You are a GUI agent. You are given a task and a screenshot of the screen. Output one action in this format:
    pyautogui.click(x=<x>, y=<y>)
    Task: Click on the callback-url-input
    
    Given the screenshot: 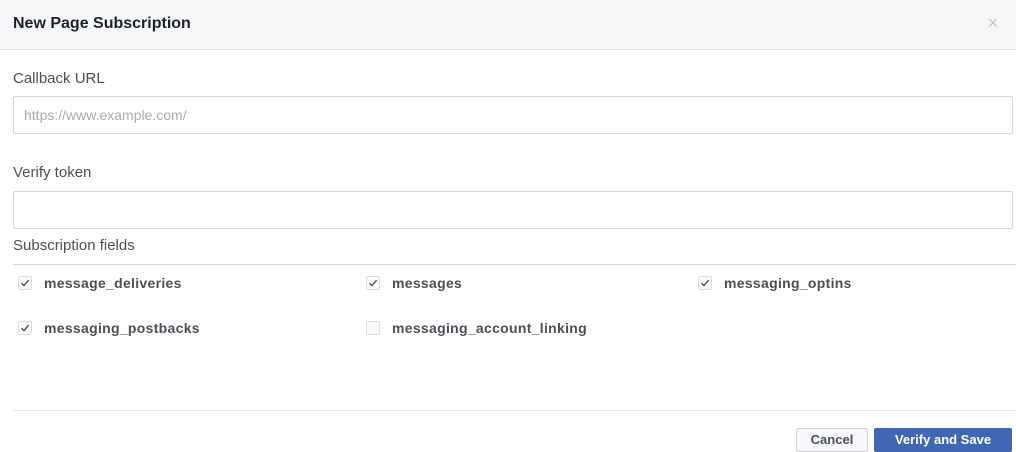 What is the action you would take?
    pyautogui.click(x=513, y=115)
    